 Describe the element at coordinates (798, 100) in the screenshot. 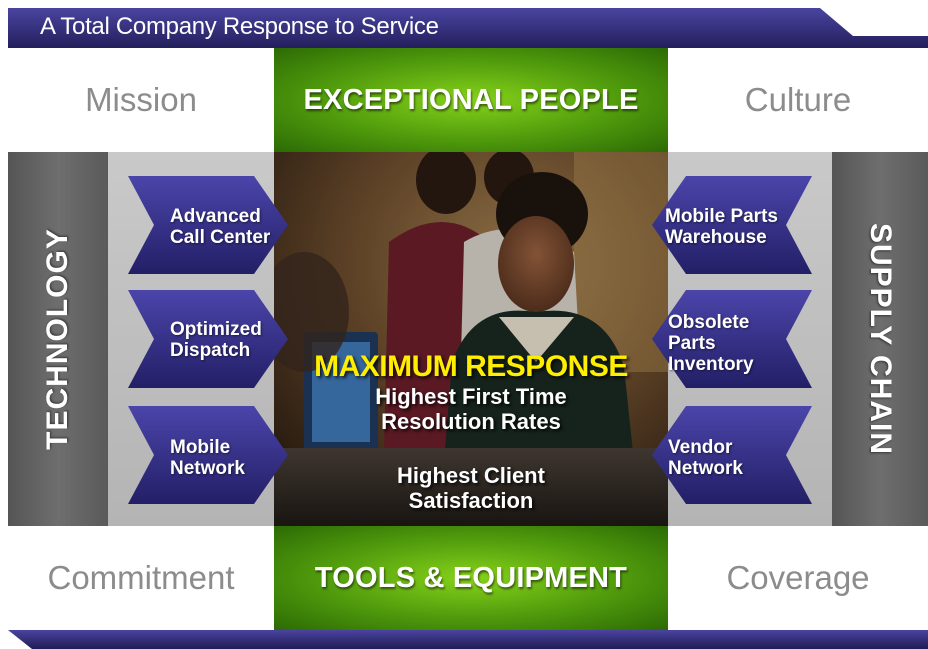

I see `corner-culture: Culture` at that location.